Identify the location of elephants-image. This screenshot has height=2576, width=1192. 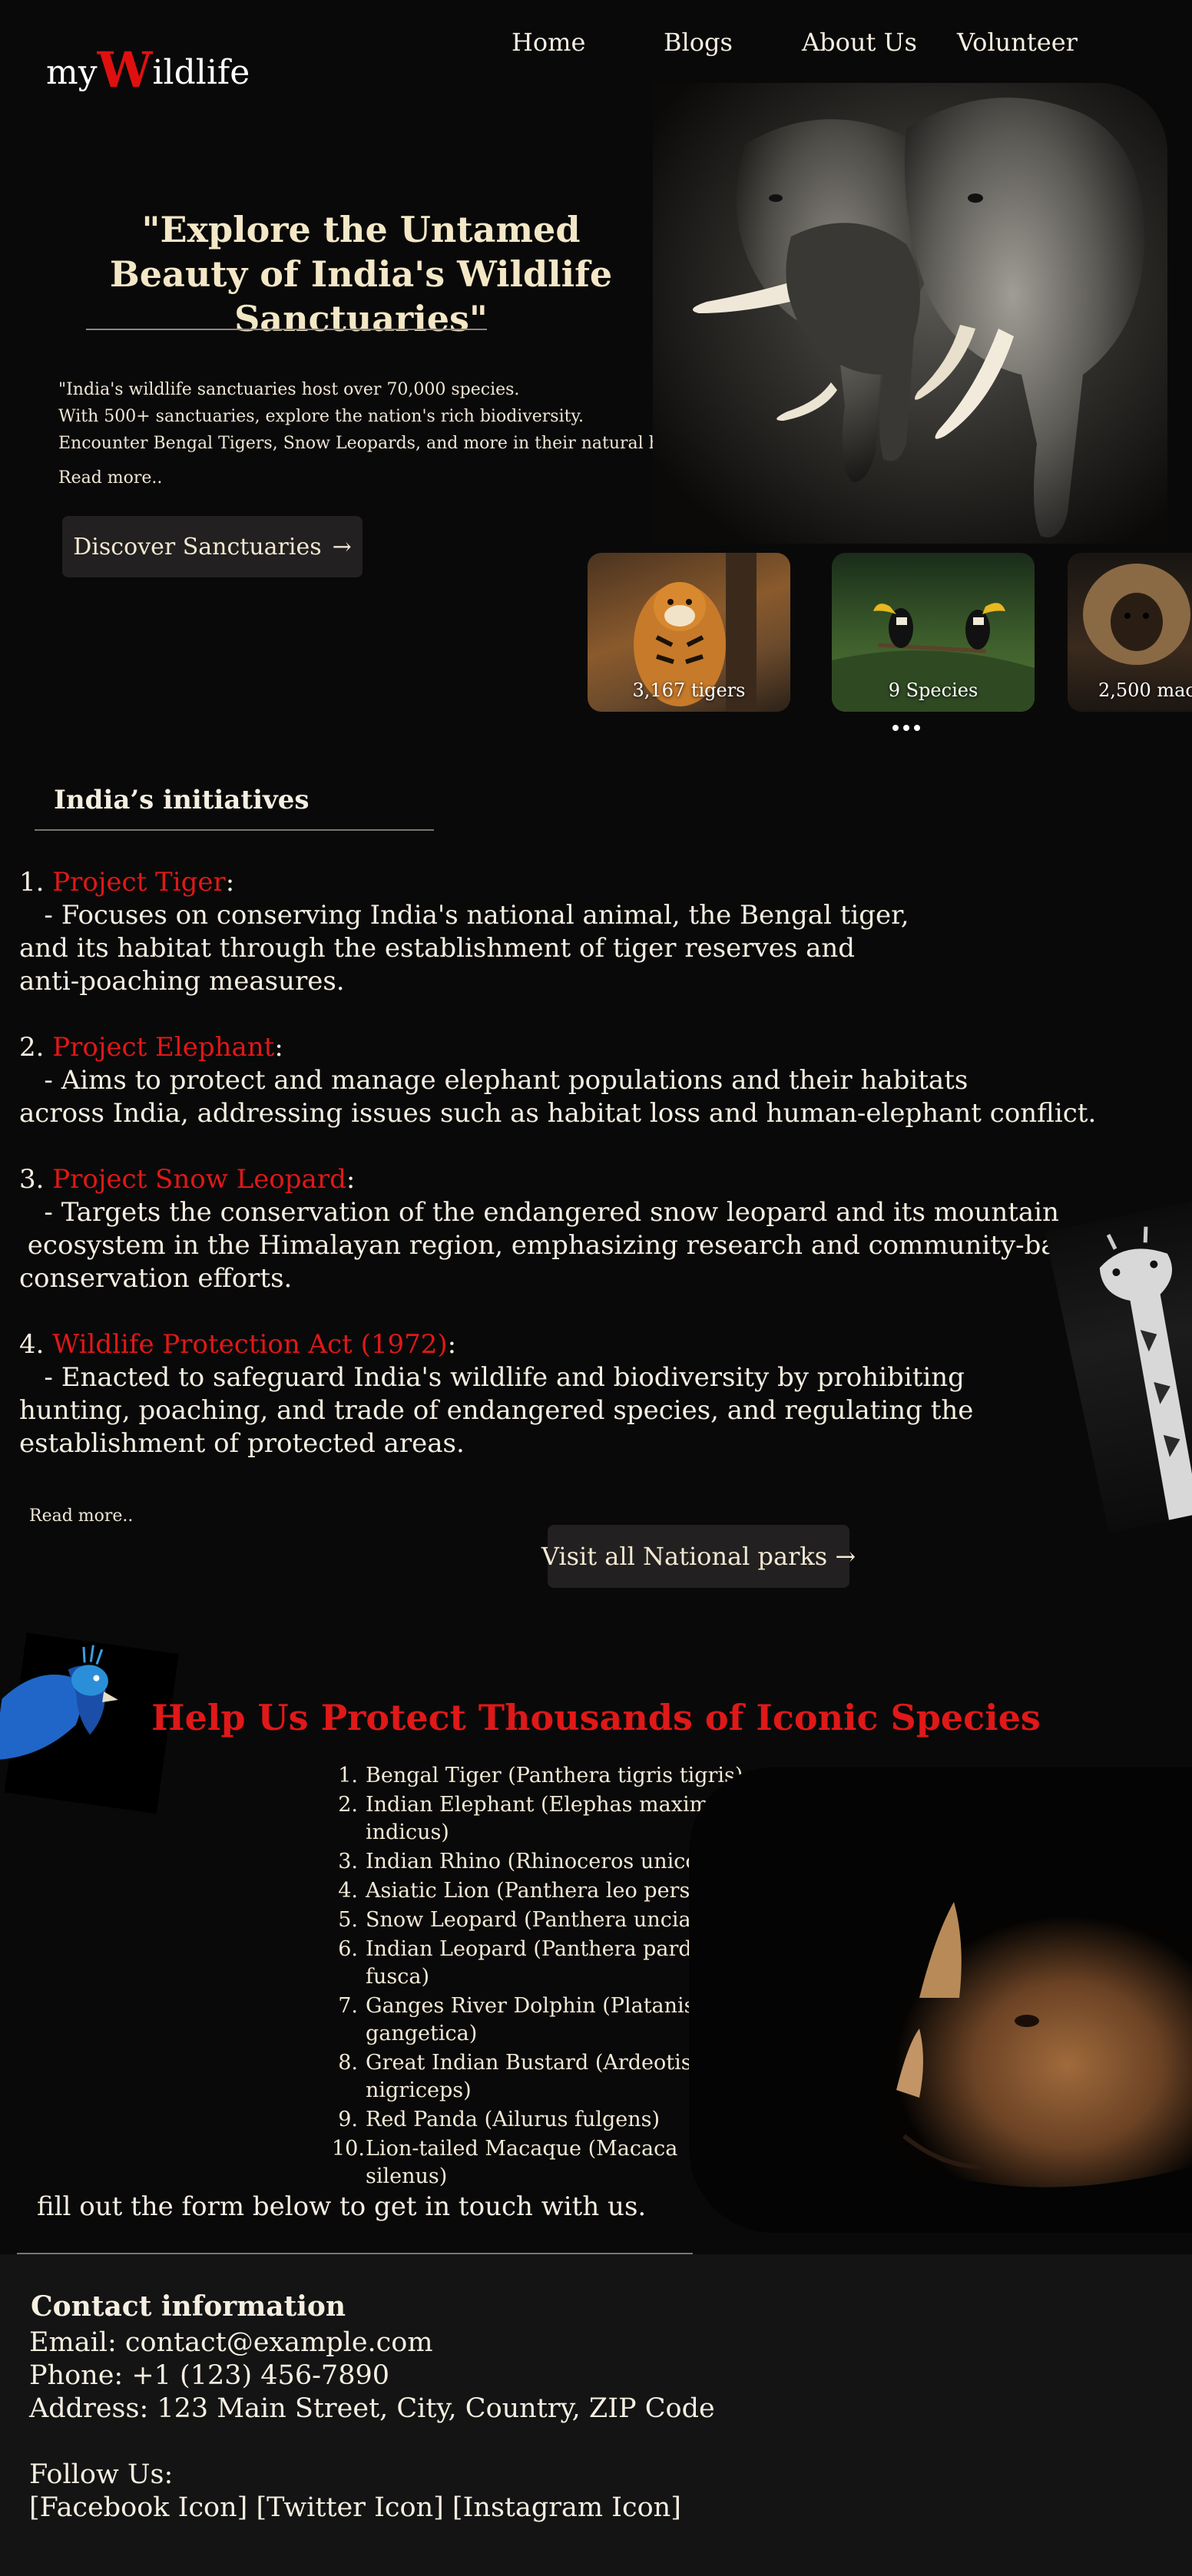
(910, 313).